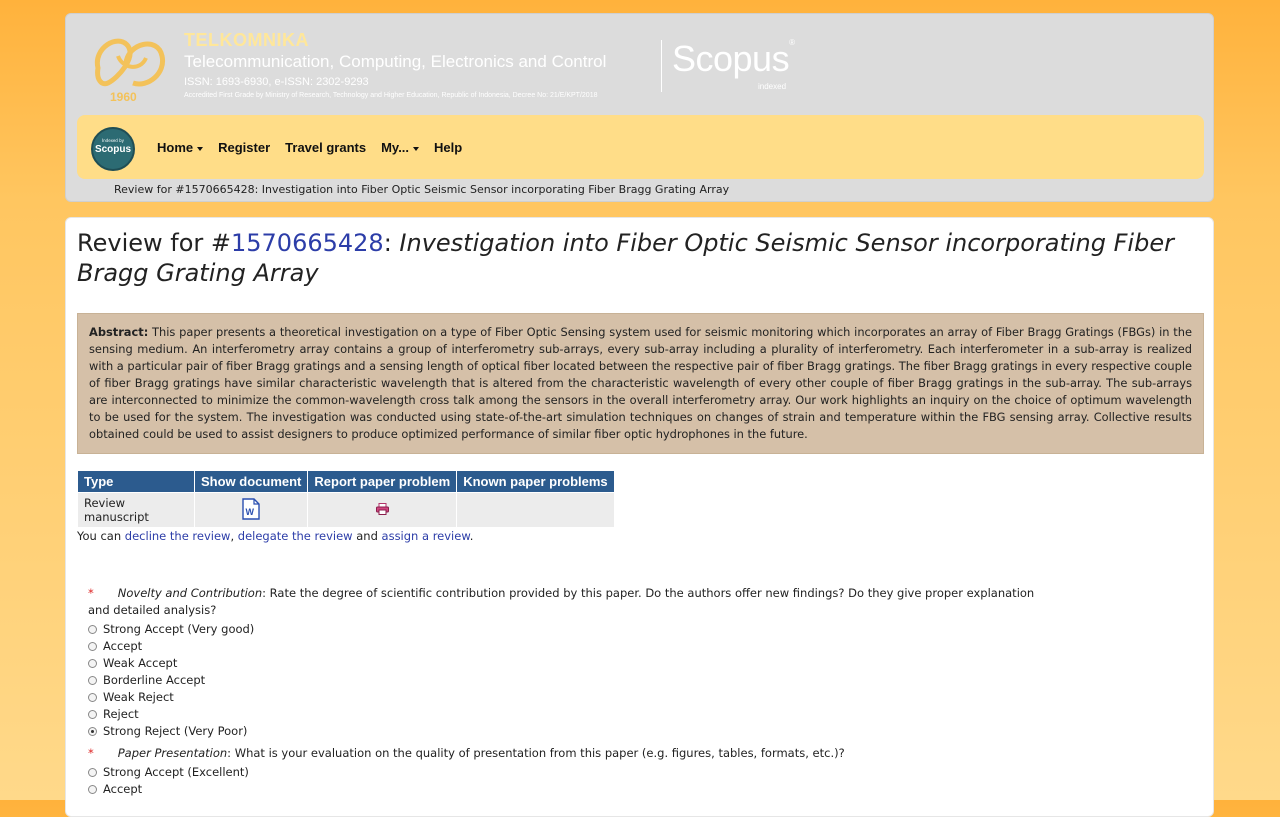  What do you see at coordinates (178, 536) in the screenshot?
I see `decline-review-link: decline the review` at bounding box center [178, 536].